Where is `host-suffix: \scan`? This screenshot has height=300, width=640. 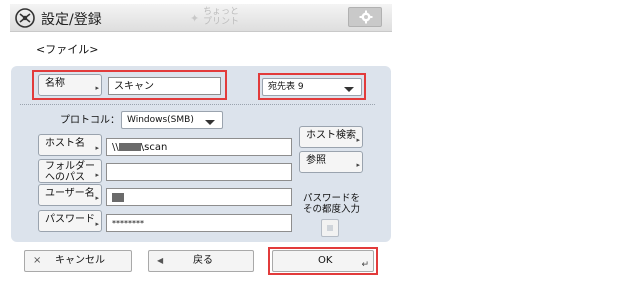
host-suffix: \scan is located at coordinates (154, 147).